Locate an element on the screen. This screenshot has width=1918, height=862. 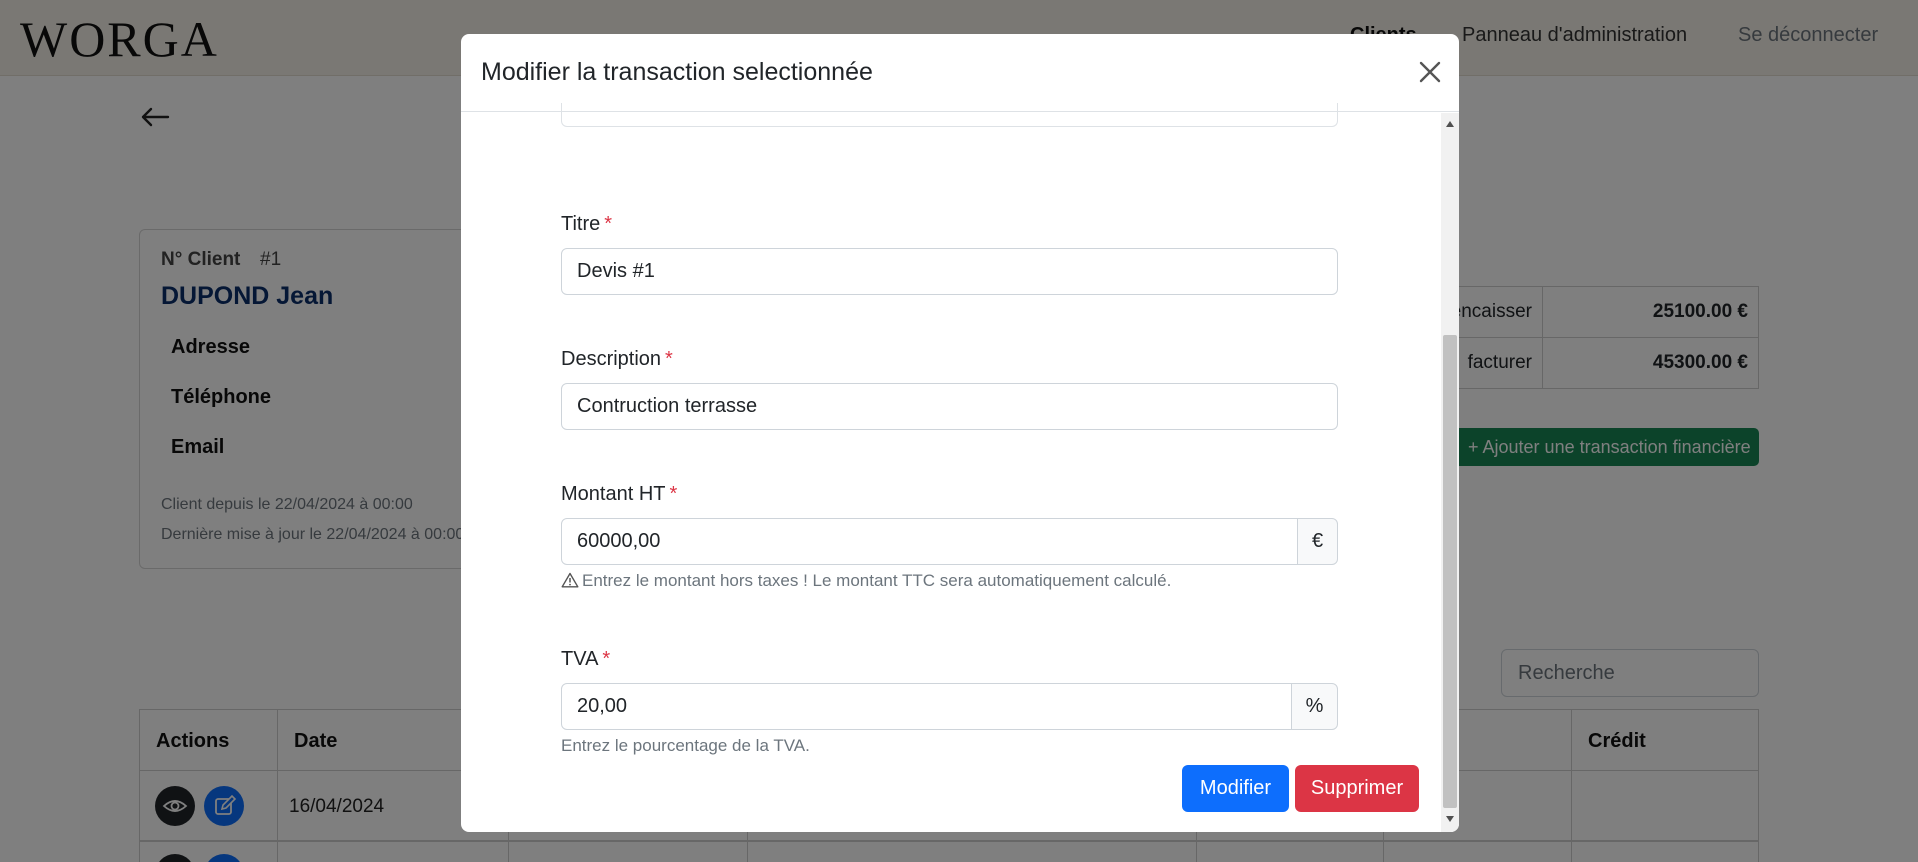
close-icon is located at coordinates (1430, 72).